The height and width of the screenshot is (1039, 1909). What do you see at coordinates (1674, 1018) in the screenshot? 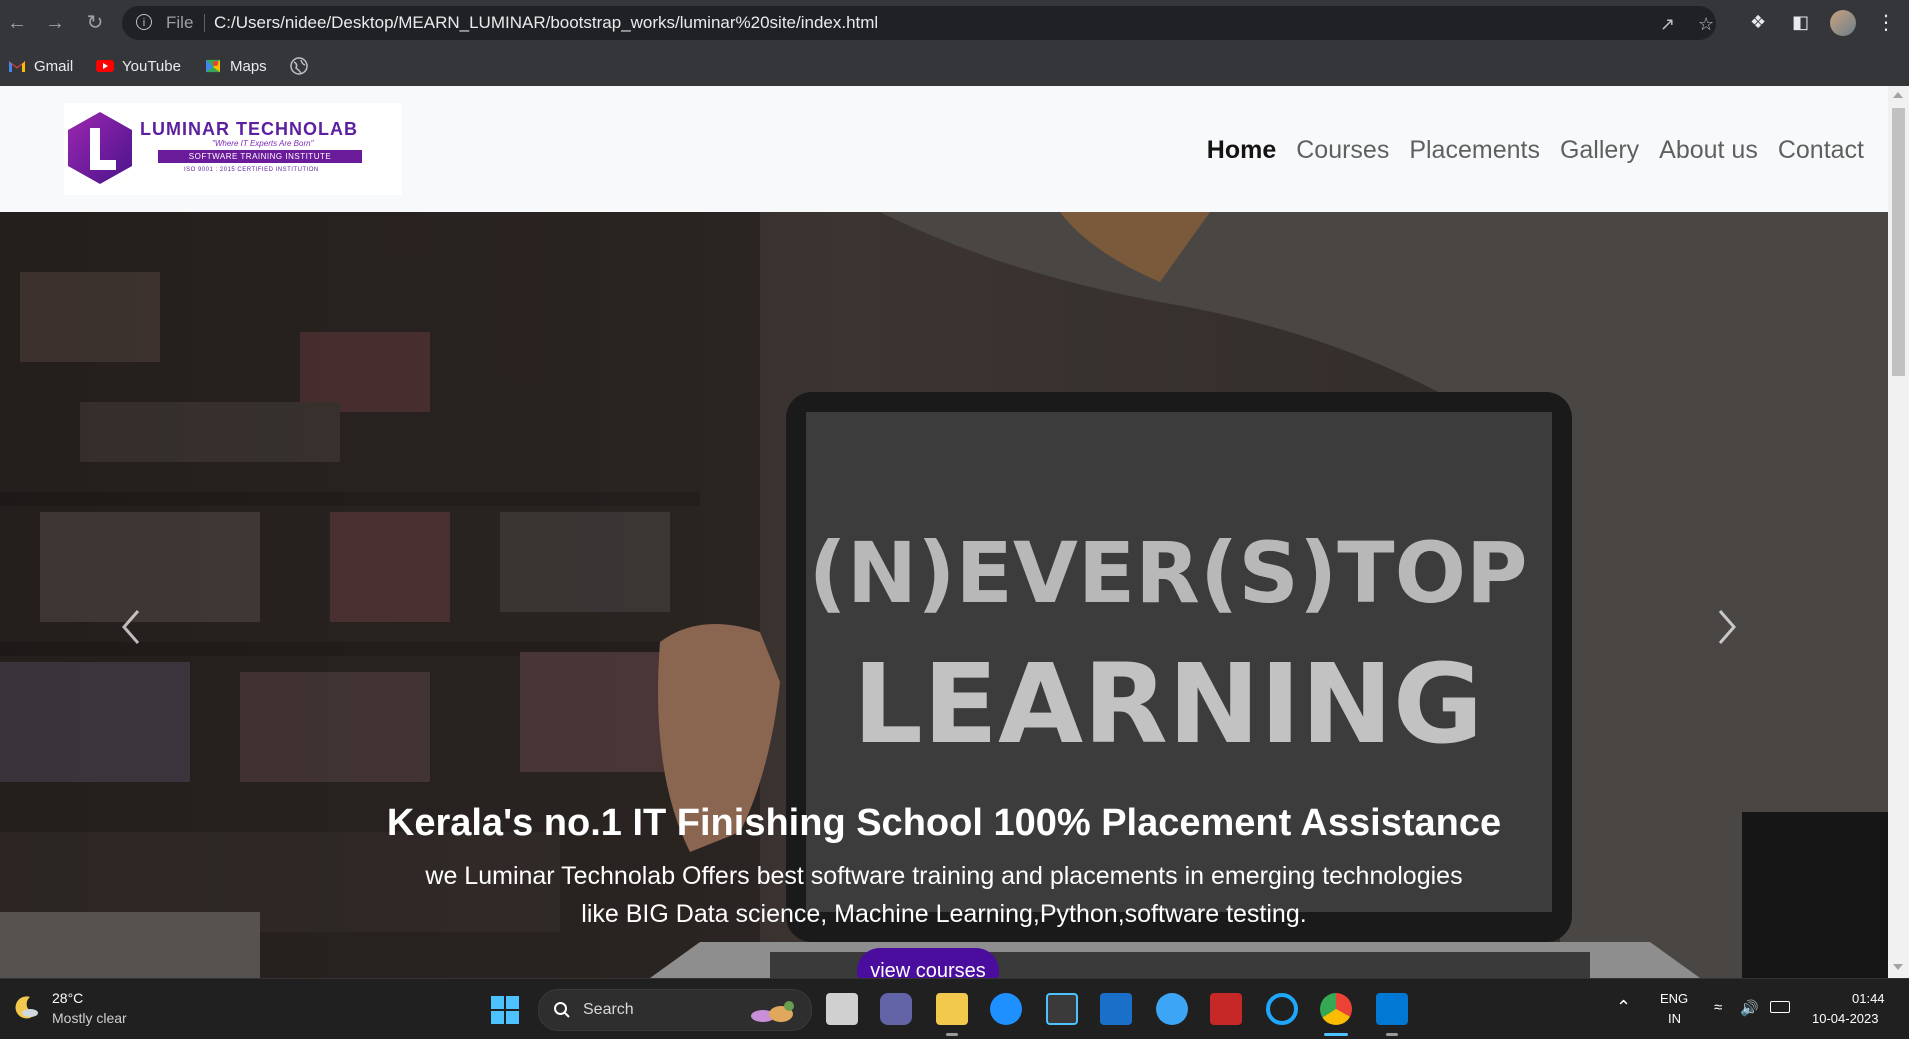
I see `region-indicator: IN` at bounding box center [1674, 1018].